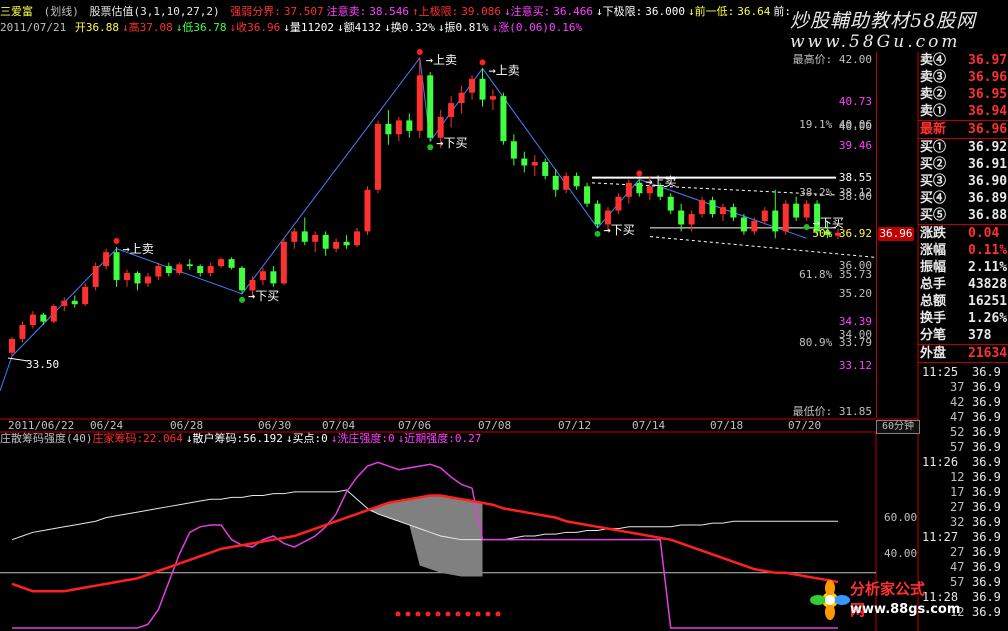 The width and height of the screenshot is (1008, 631). What do you see at coordinates (964, 353) in the screenshot?
I see `stat-row: 外盘 21634` at bounding box center [964, 353].